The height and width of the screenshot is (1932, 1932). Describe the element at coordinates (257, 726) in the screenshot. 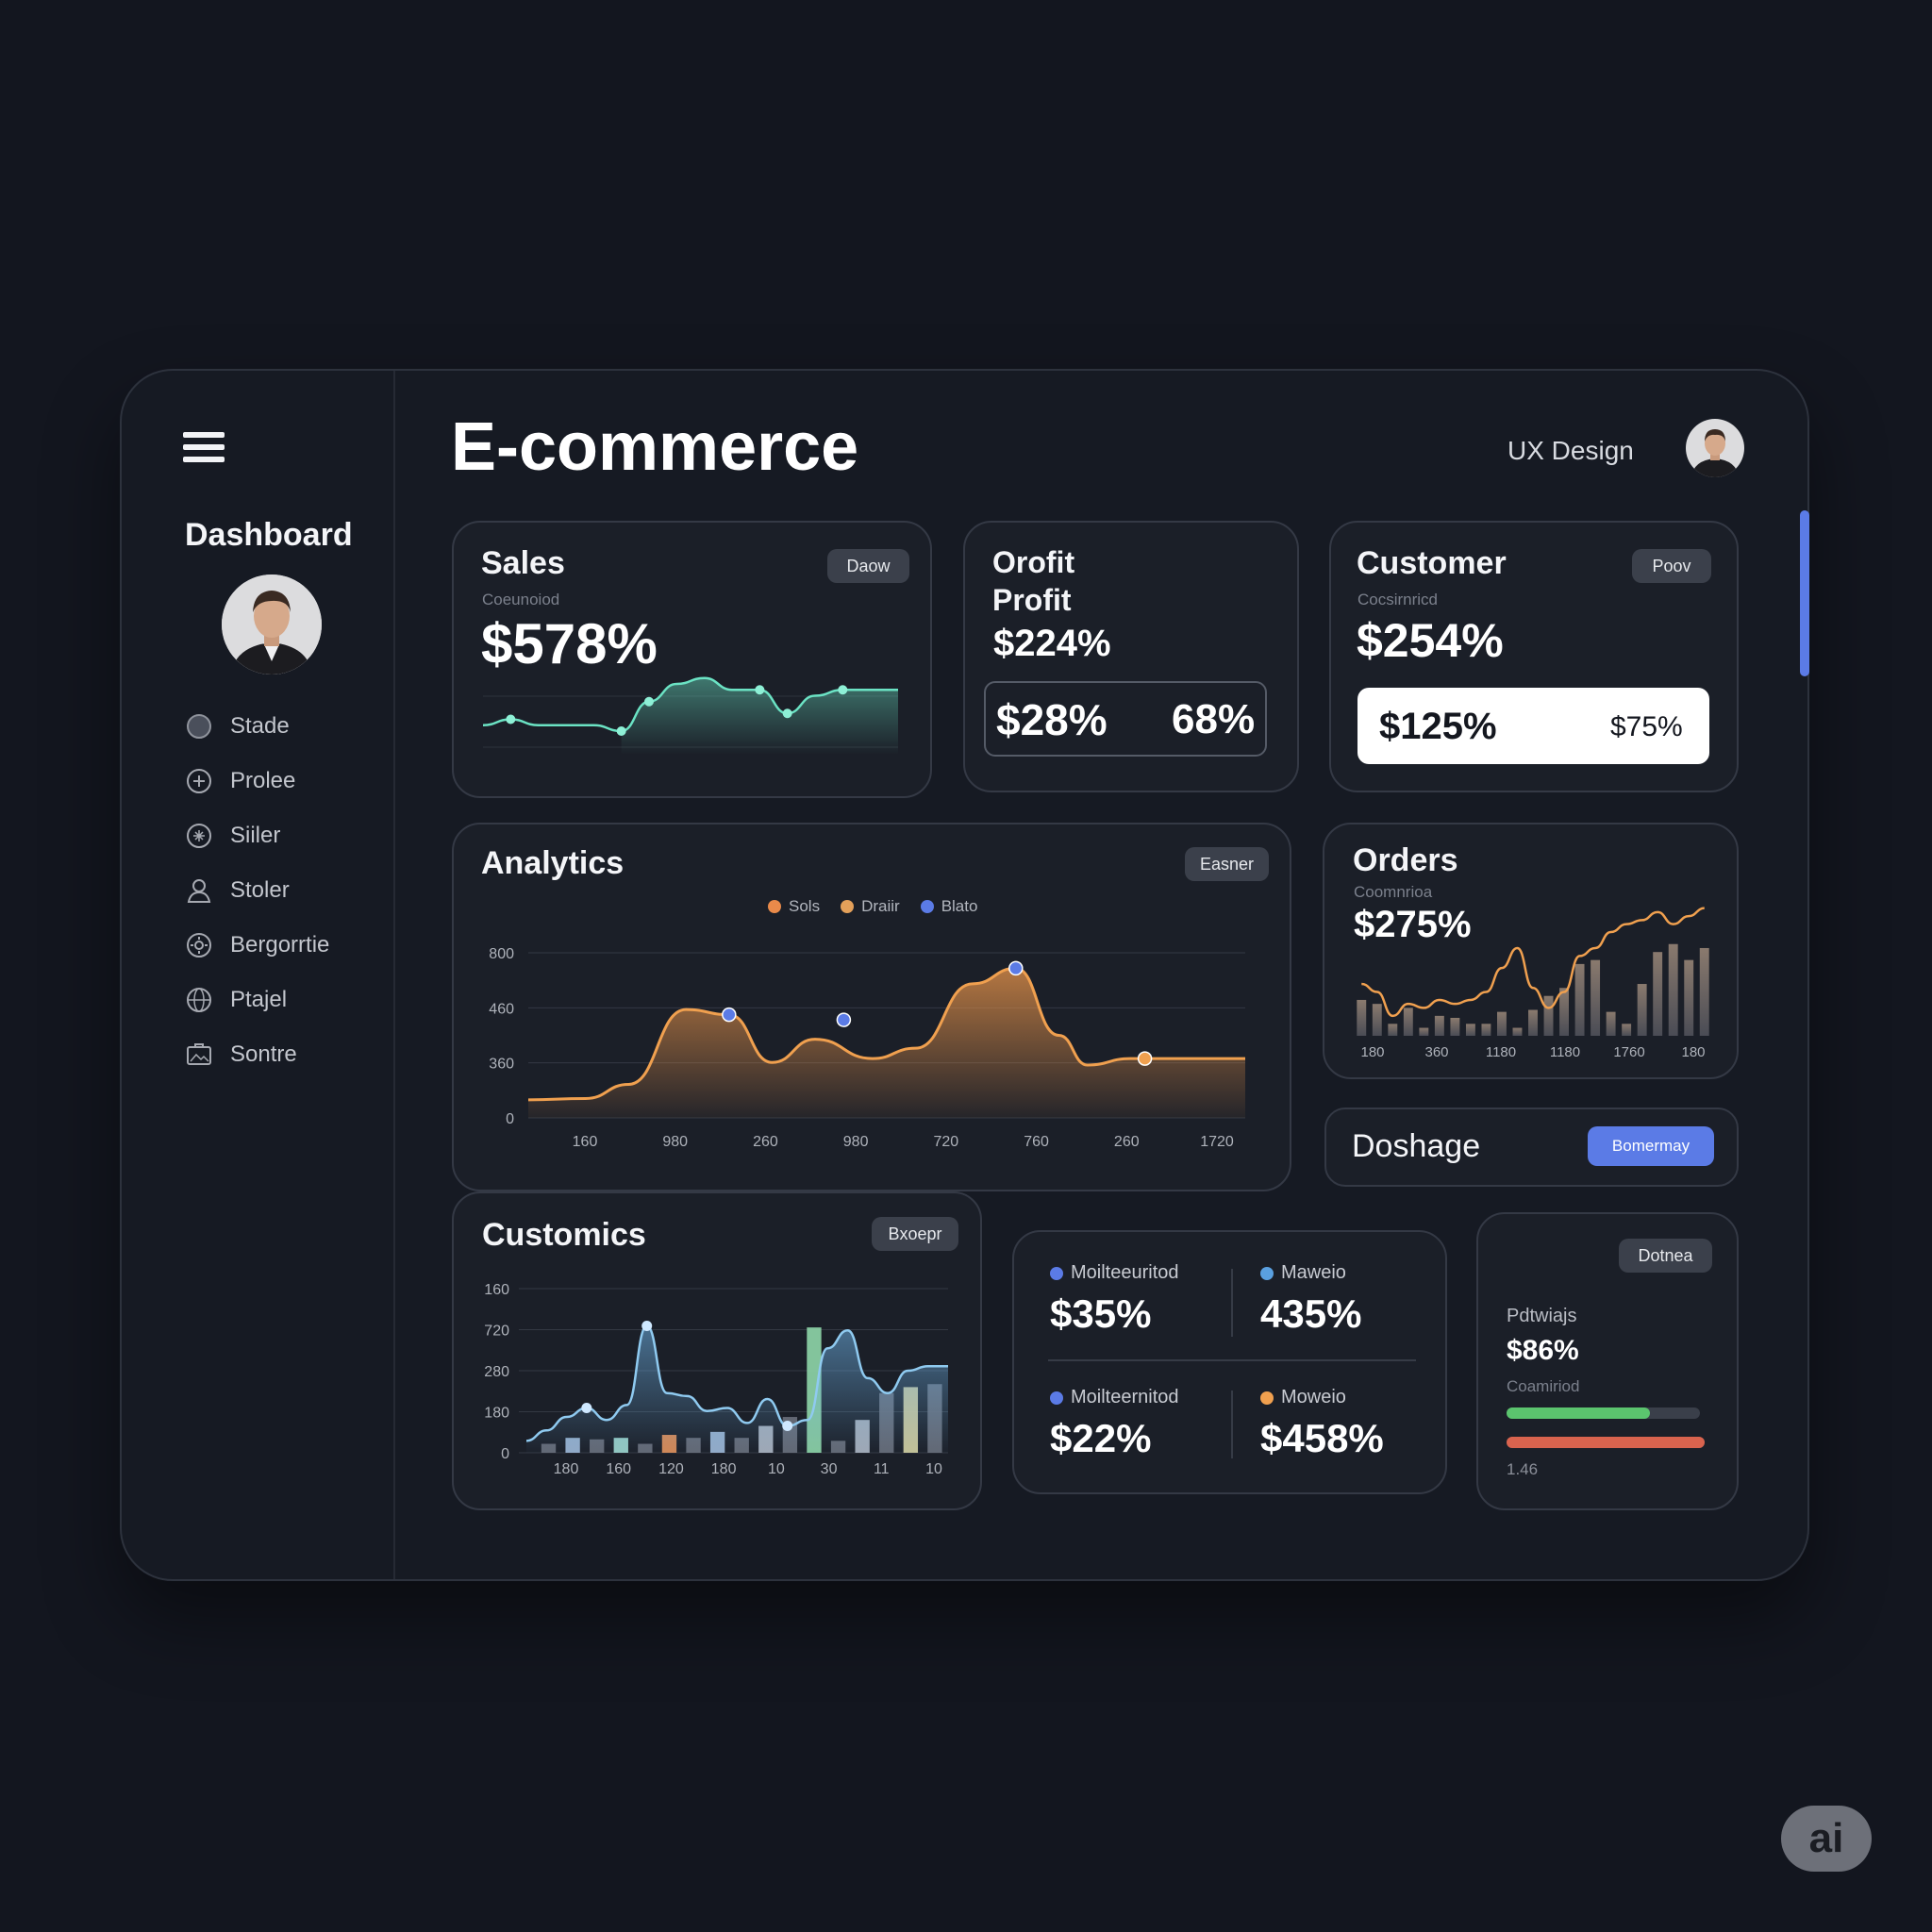

I see `sidebar-item-stade: Stade` at that location.